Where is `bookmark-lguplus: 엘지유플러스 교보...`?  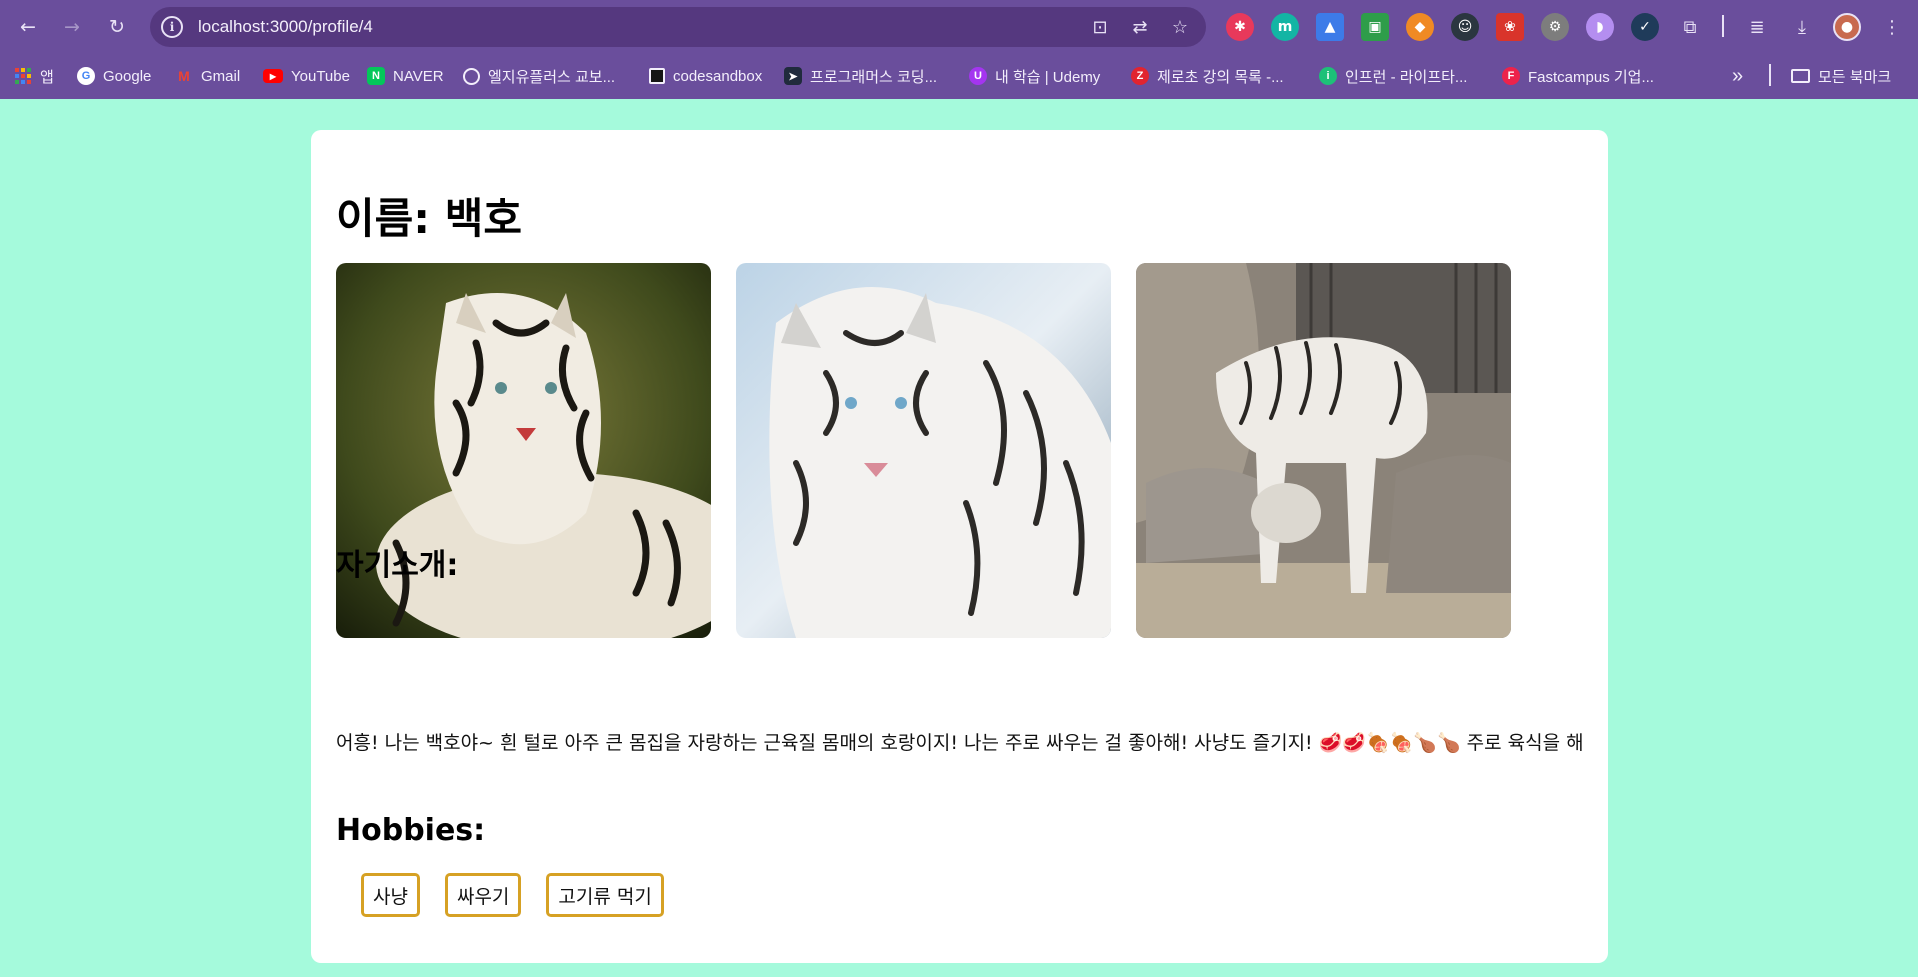
bookmark-lguplus: 엘지유플러스 교보... is located at coordinates (539, 76).